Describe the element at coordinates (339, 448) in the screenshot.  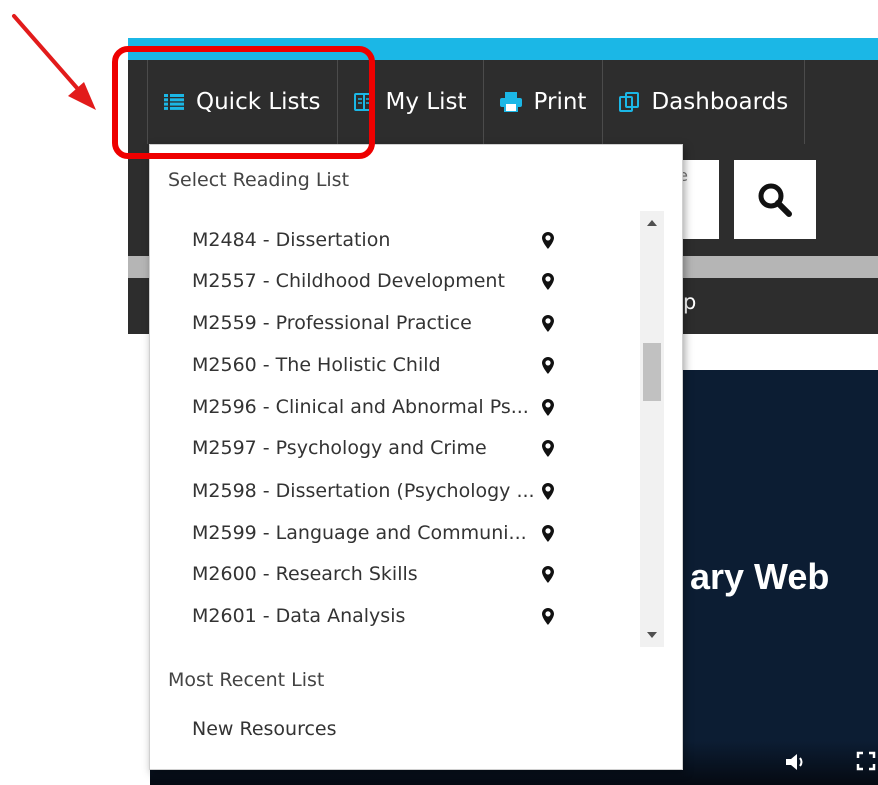
I see `list-item-label: M2597 - Psychology and Crime` at that location.